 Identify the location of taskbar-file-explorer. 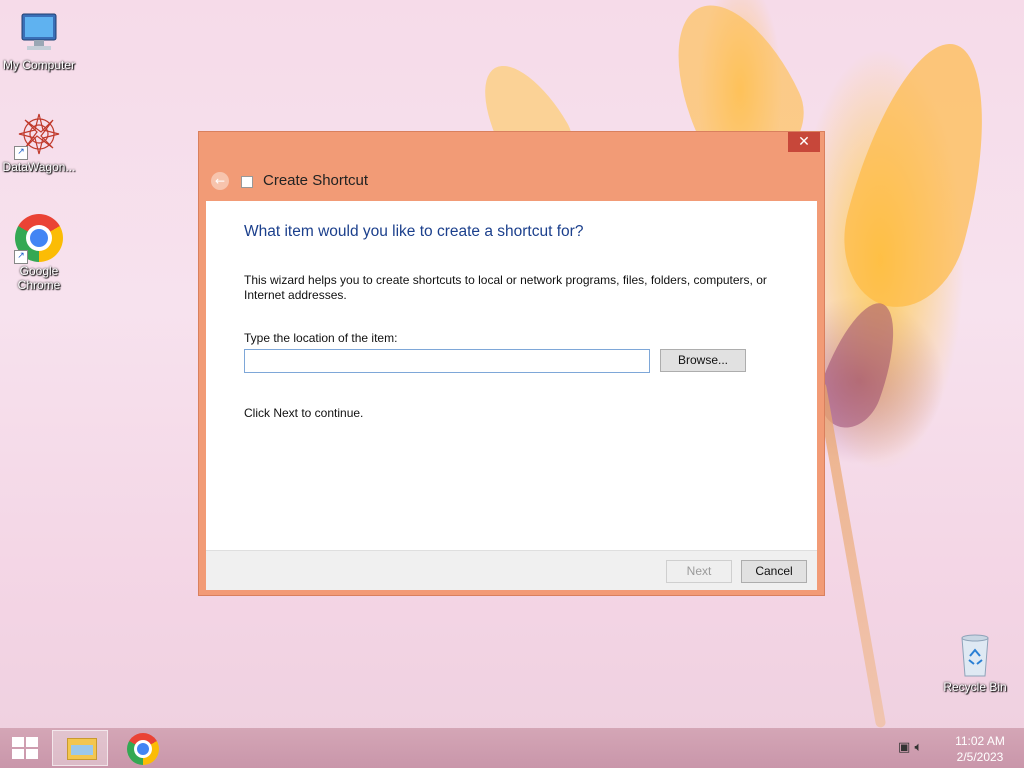
(80, 748).